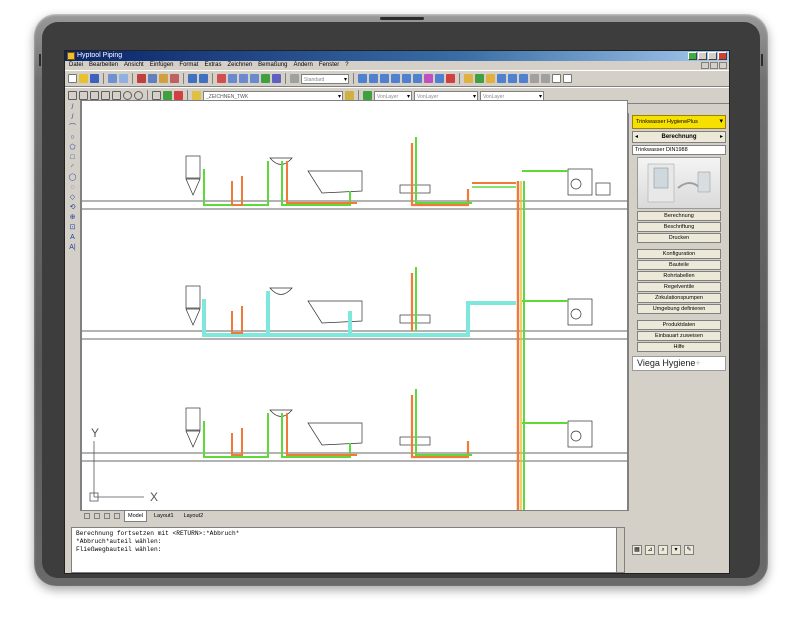  I want to click on tool-blue-6-icon, so click(417, 78).